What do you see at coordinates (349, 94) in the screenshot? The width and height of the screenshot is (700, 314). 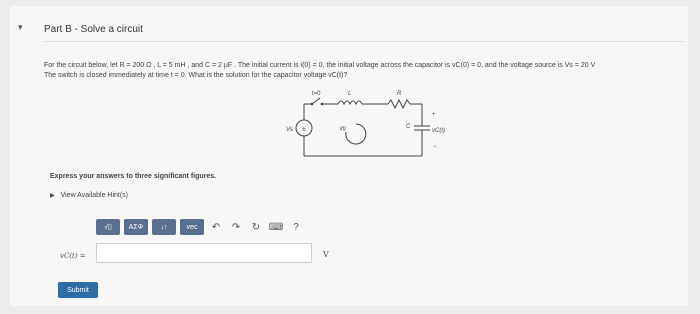 I see `inductor-label: L` at bounding box center [349, 94].